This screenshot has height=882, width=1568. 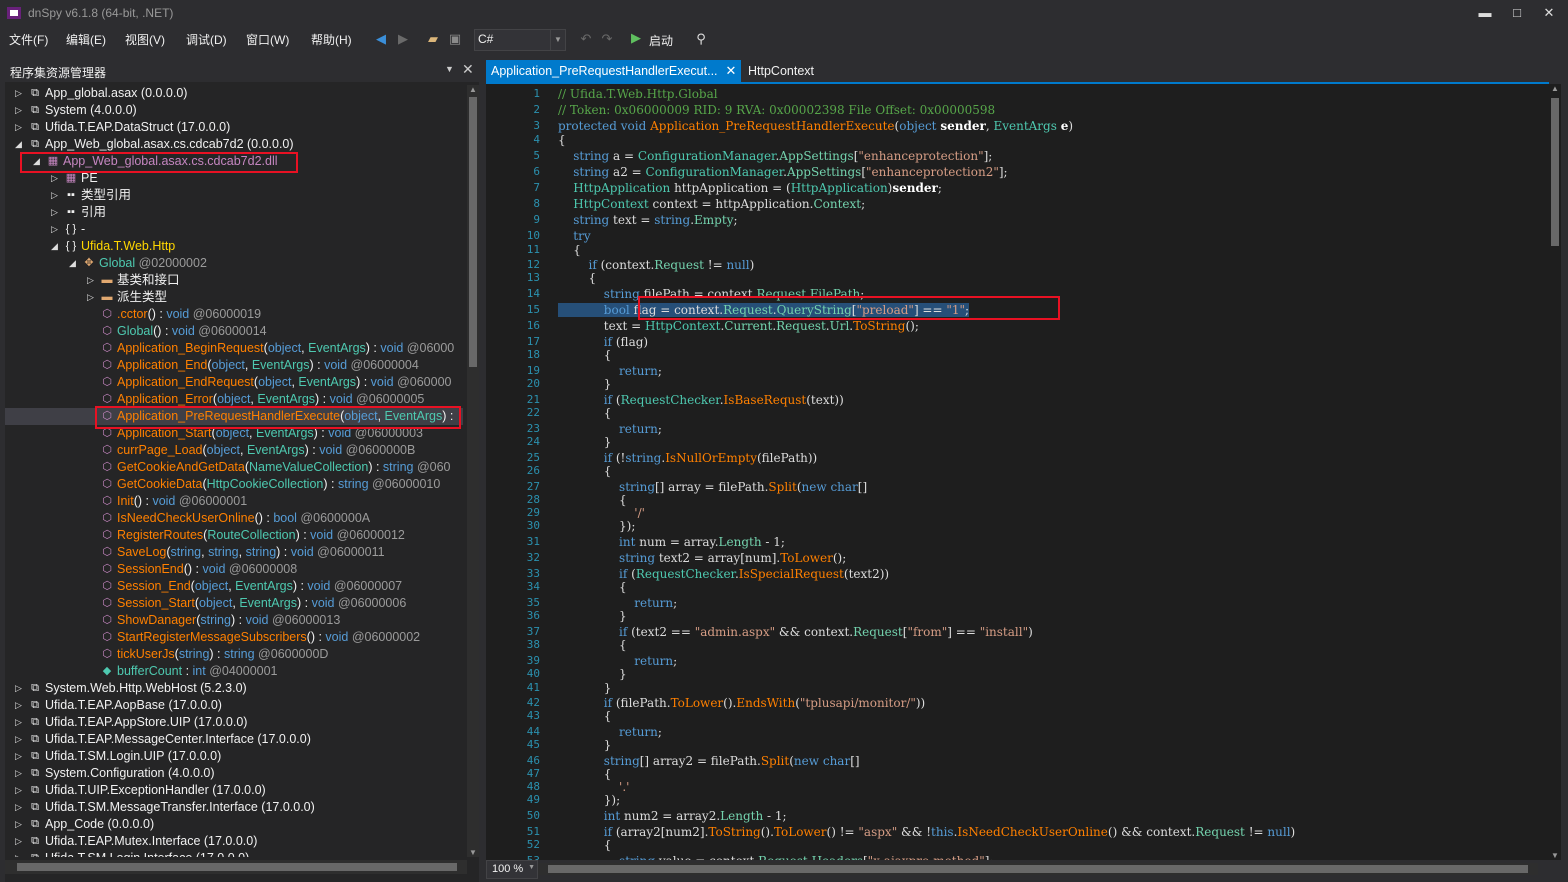 I want to click on tree-node: ▷ ⧉ Ufida.T.SM.Login.UIP (17.0.0.0), so click(x=234, y=756).